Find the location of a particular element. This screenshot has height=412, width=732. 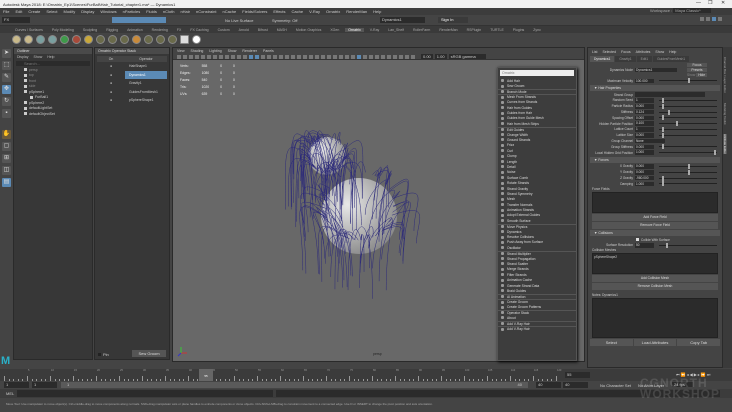

anim-start-field: 1 is located at coordinates (16, 385).